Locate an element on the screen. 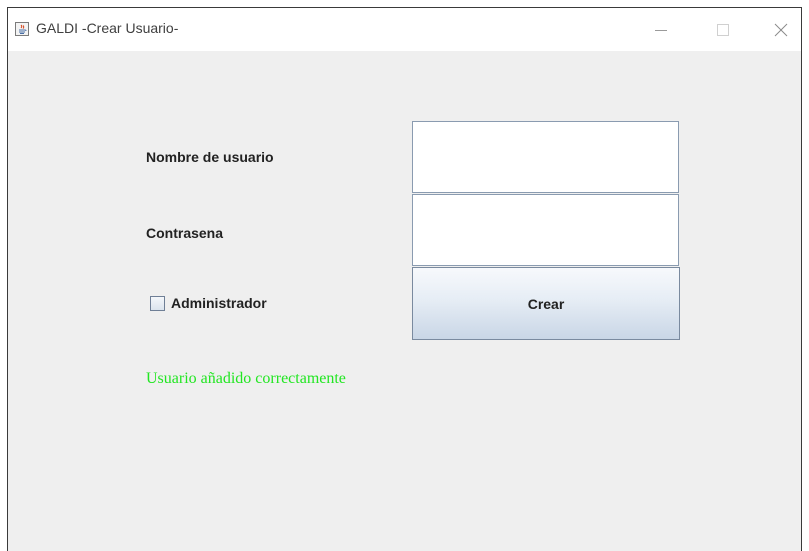  maximize-icon is located at coordinates (723, 29).